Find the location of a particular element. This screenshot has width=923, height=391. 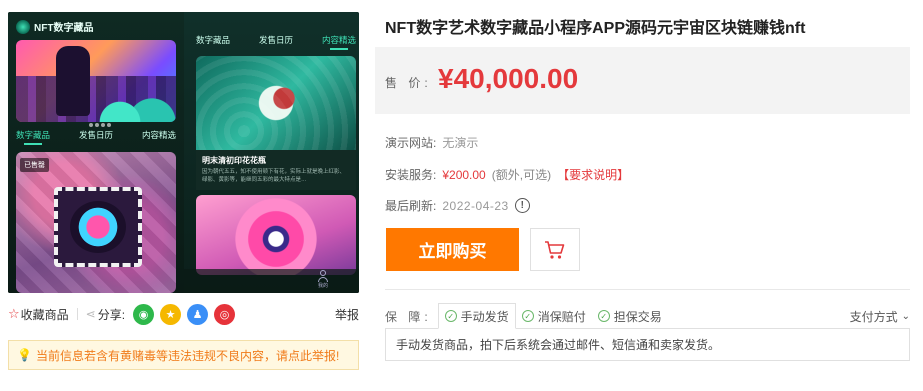

info-icon: ! is located at coordinates (522, 205).